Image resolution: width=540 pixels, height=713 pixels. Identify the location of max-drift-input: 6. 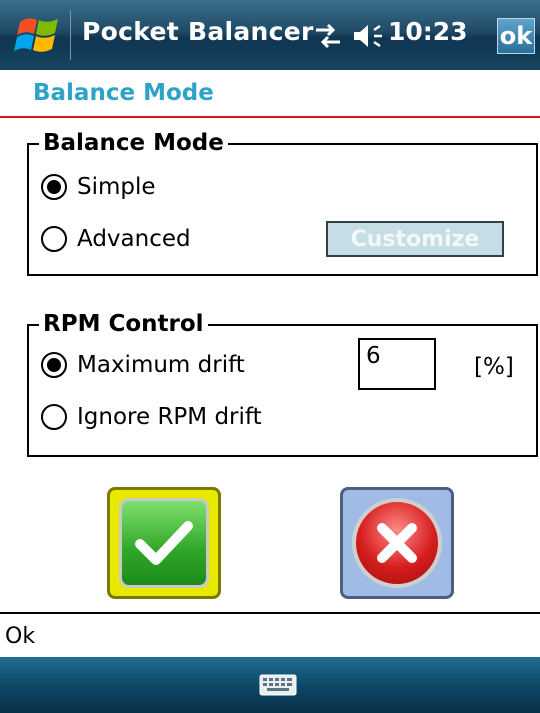
(397, 364).